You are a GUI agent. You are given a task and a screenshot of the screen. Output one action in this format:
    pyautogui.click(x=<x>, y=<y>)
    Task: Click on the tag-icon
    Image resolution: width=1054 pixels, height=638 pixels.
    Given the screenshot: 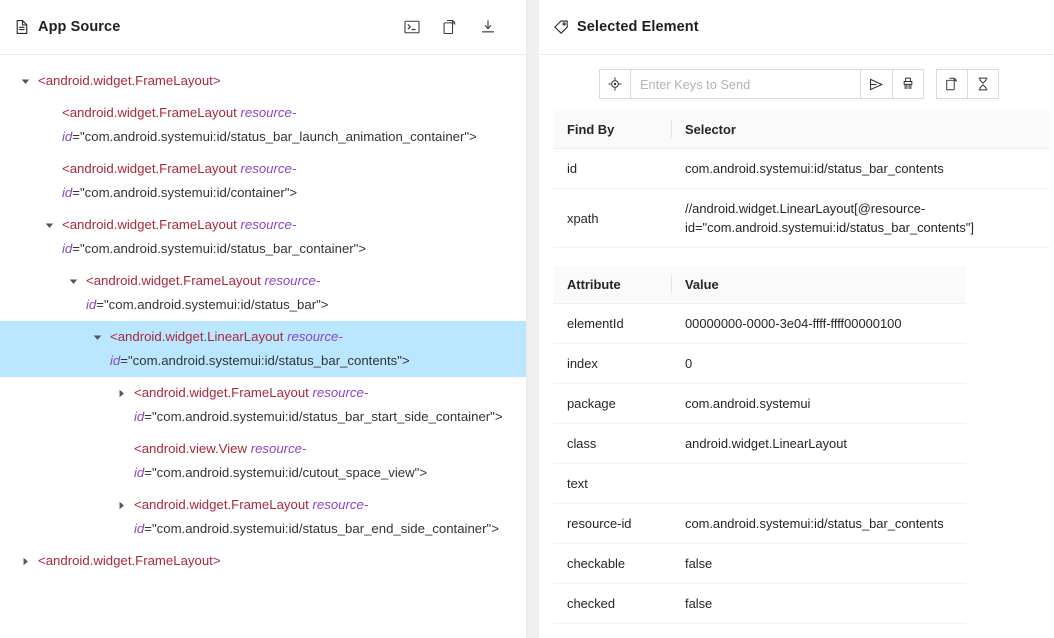 What is the action you would take?
    pyautogui.click(x=561, y=27)
    